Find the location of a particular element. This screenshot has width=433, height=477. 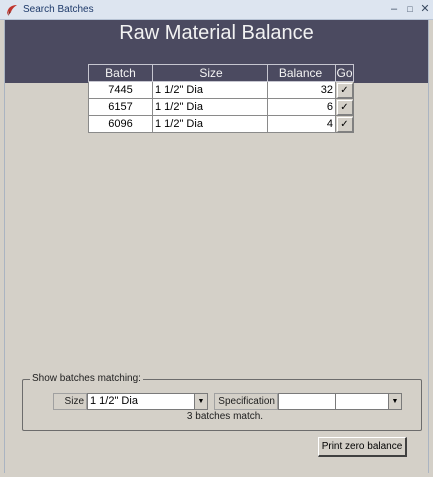

app-icon is located at coordinates (12, 10).